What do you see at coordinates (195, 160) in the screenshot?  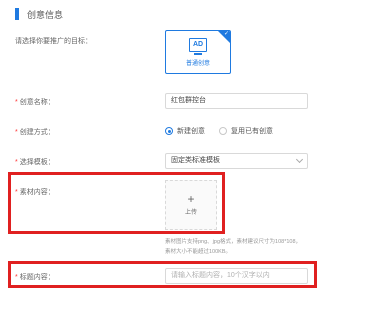 I see `template-select-value: 固定类标准模板` at bounding box center [195, 160].